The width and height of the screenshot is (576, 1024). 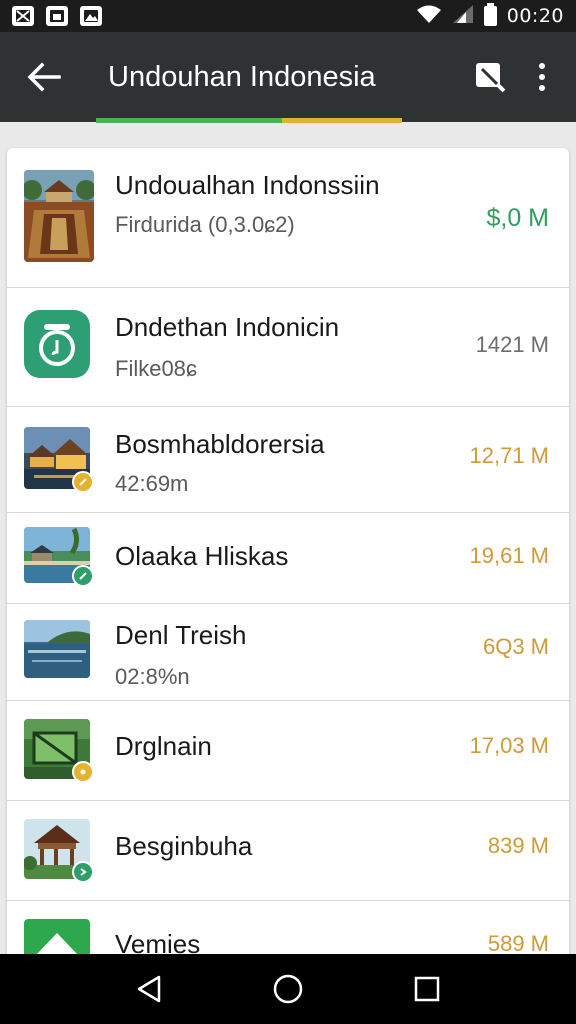 I want to click on battery-icon, so click(x=490, y=14).